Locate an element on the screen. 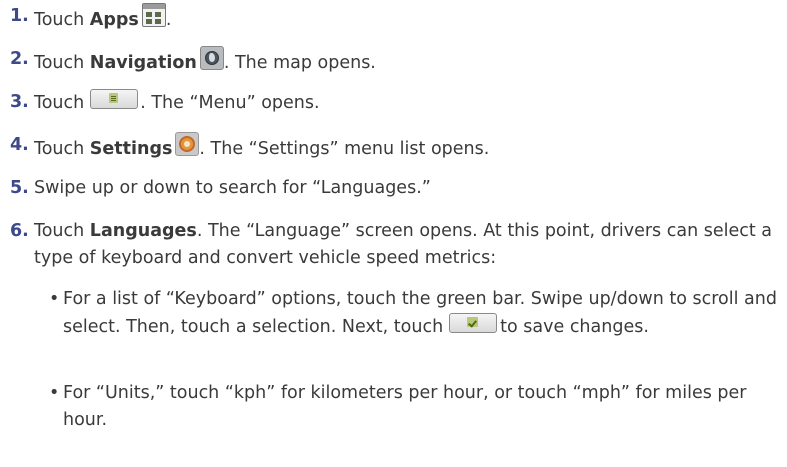 The height and width of the screenshot is (467, 787). step-text: . The “Menu” opens. is located at coordinates (230, 103).